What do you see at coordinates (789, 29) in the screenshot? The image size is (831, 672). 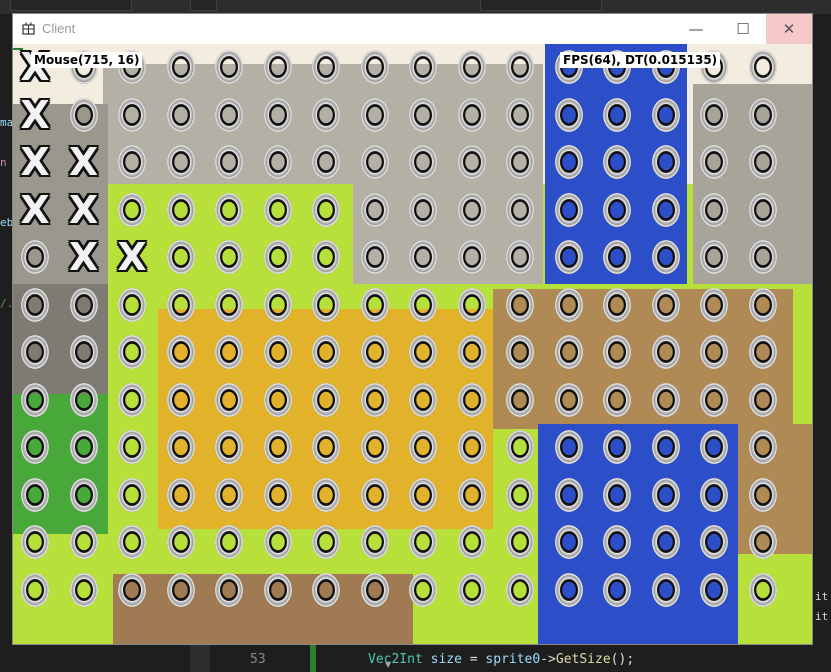 I see `close-button: ✕` at bounding box center [789, 29].